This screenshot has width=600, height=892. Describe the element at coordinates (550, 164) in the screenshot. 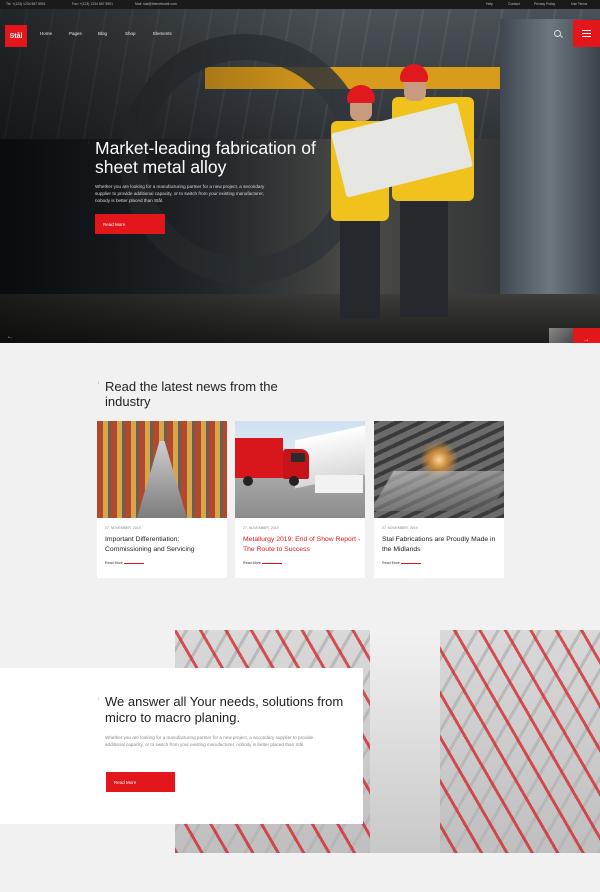

I see `tank-image` at that location.